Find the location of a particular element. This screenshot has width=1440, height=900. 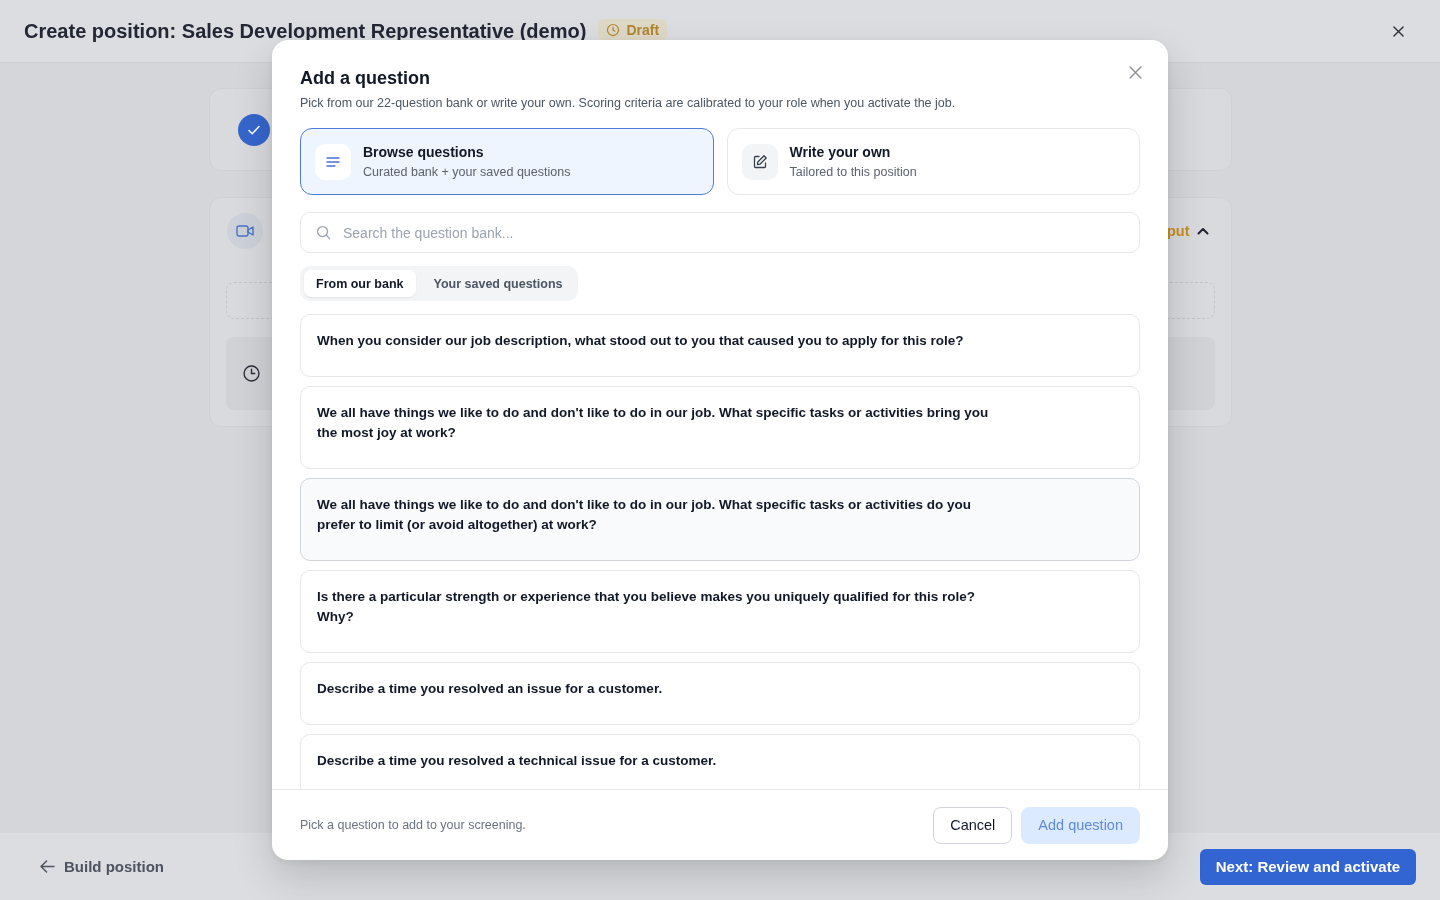

page-title: Create position: Sales Development Representative (demo) is located at coordinates (305, 31).